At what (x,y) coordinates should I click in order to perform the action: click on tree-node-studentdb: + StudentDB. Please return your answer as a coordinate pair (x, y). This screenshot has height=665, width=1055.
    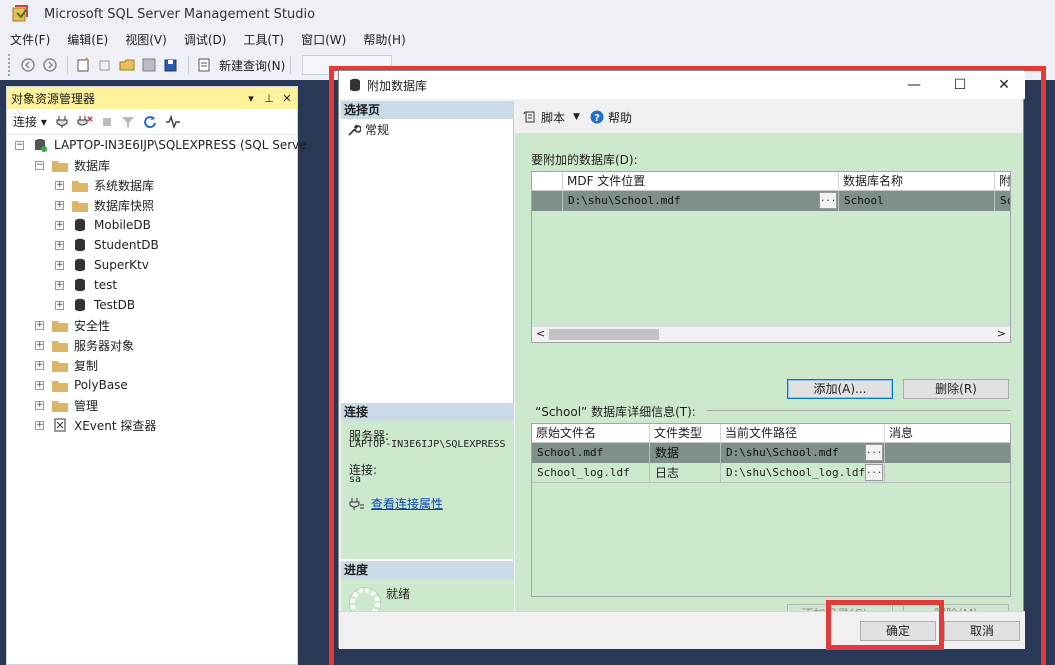
    Looking at the image, I should click on (107, 245).